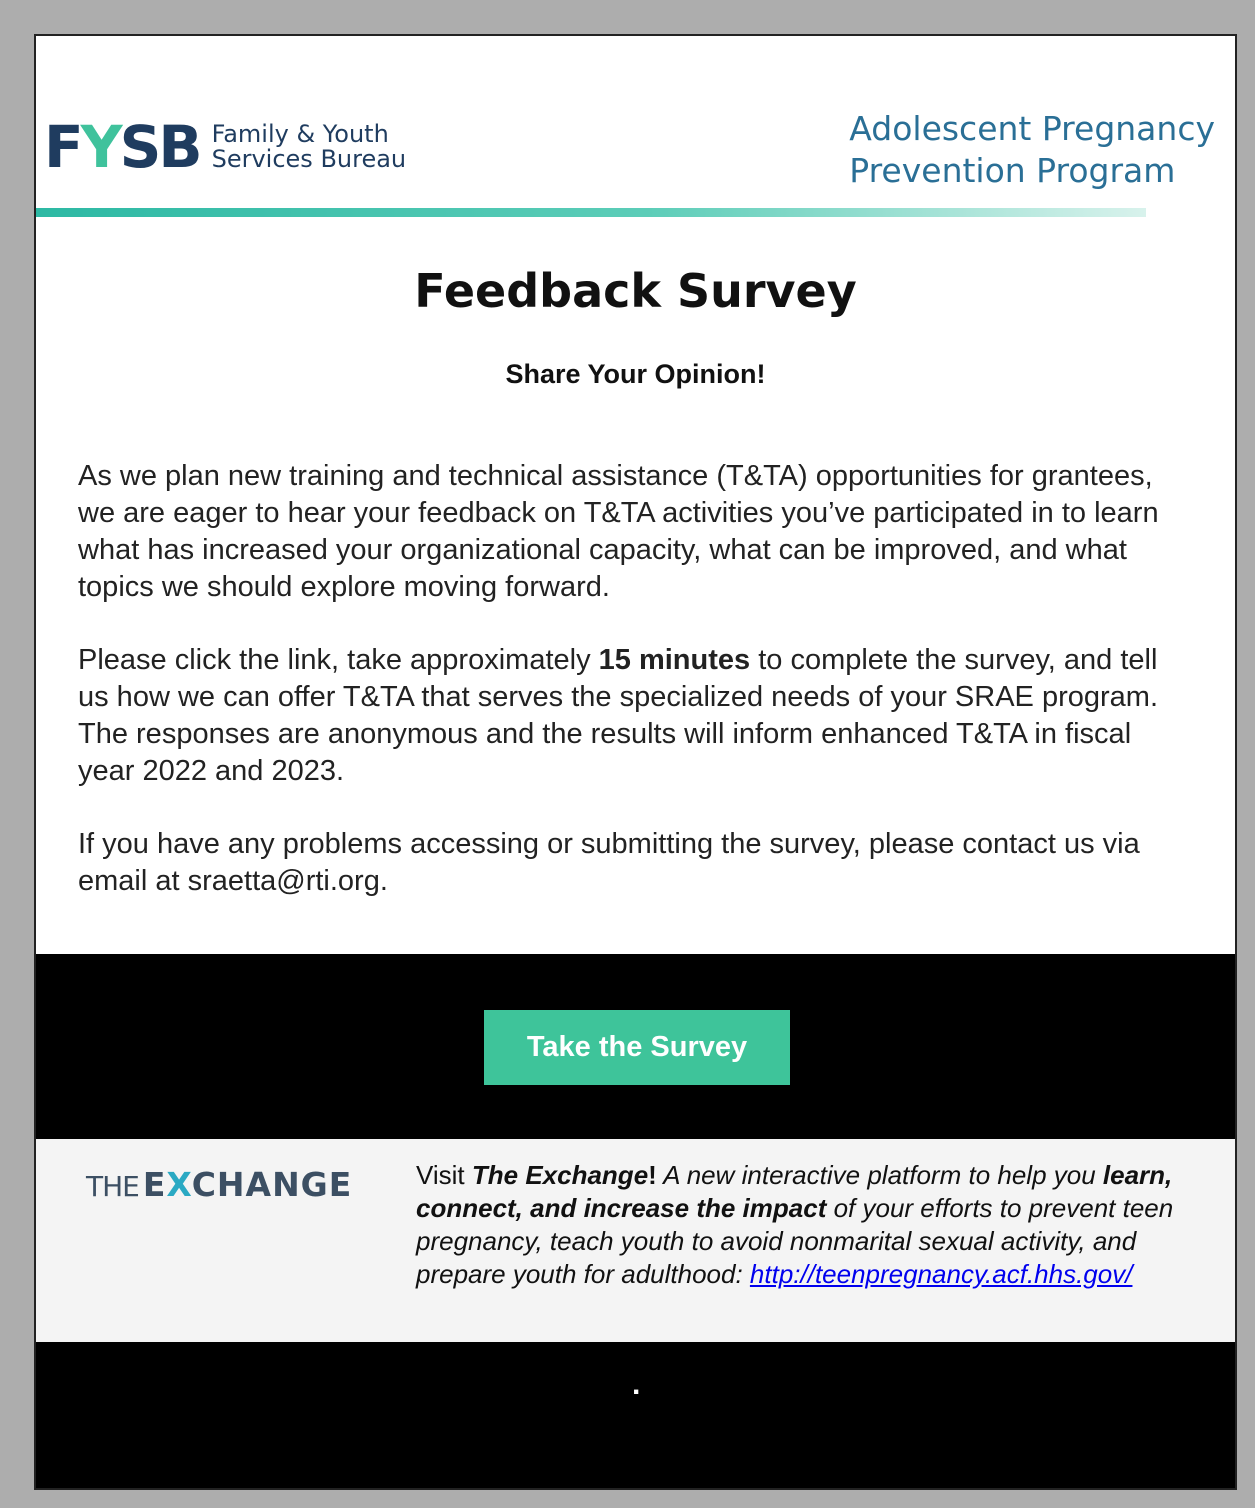 This screenshot has height=1508, width=1255. I want to click on page-subtitle: Share Your Opinion!, so click(635, 374).